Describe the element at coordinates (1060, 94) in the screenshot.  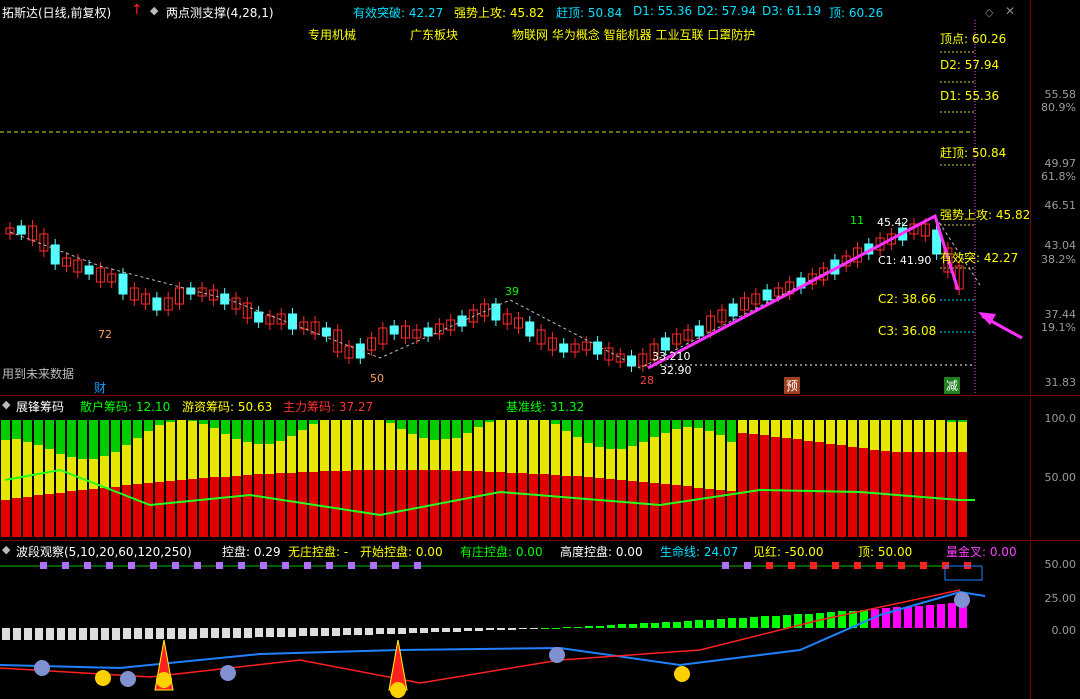
I see `axis-tick: 55.58` at that location.